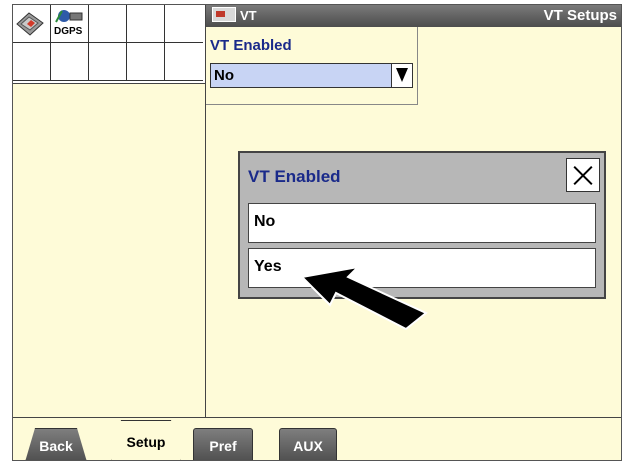 The height and width of the screenshot is (468, 633). What do you see at coordinates (70, 24) in the screenshot?
I see `shortcut-dgps: DGPS` at bounding box center [70, 24].